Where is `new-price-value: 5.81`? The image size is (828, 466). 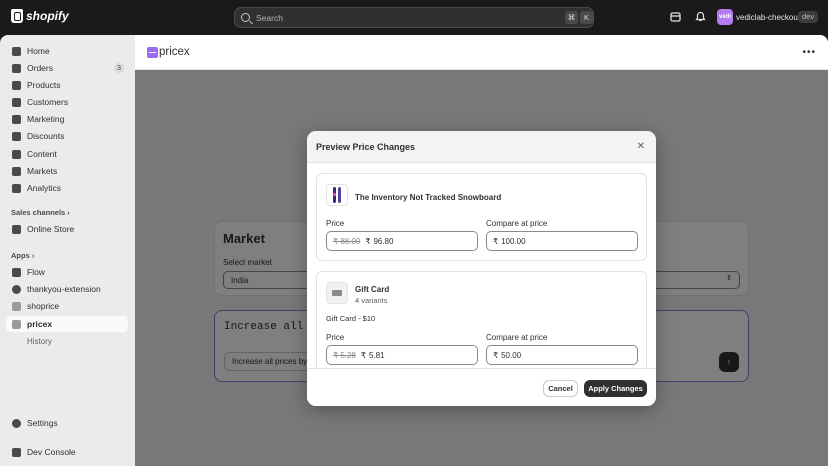 new-price-value: 5.81 is located at coordinates (376, 355).